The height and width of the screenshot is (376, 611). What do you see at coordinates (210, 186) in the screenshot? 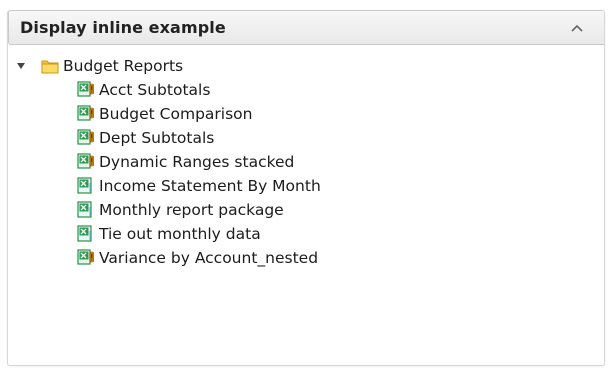
I see `tree-item-label: Income Statement By Month` at bounding box center [210, 186].